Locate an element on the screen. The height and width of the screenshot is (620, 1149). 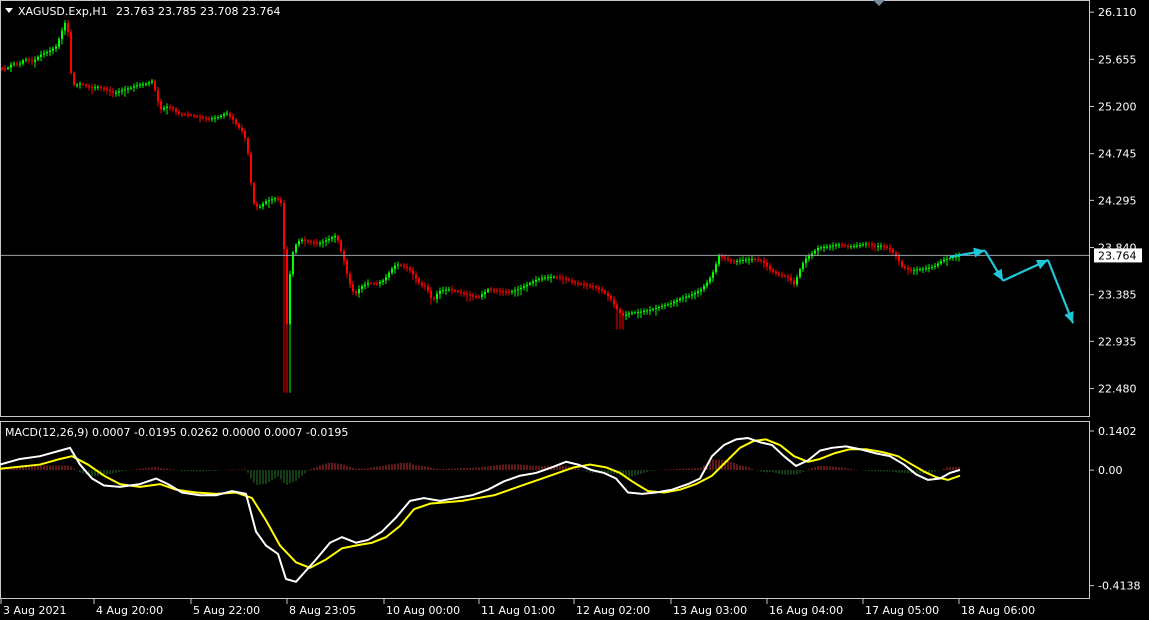
current-price-label: 23.764 is located at coordinates (1117, 255).